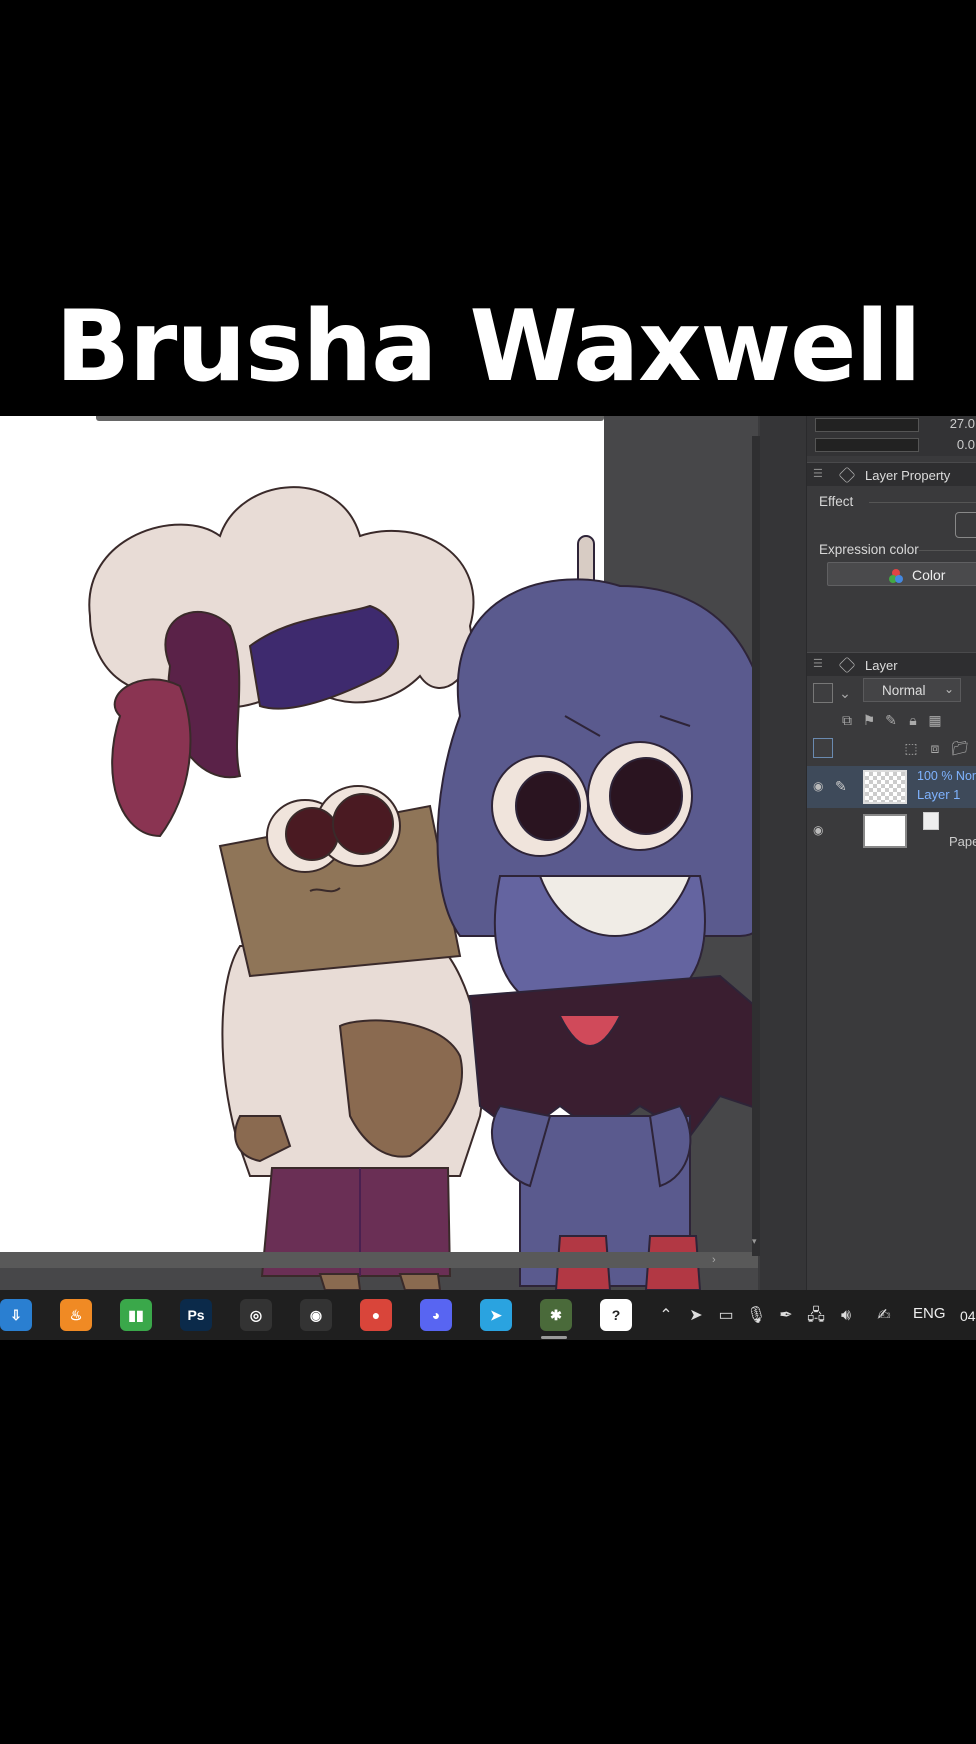  I want to click on tab-layer-property: ☰ Layer Property, so click(891, 474).